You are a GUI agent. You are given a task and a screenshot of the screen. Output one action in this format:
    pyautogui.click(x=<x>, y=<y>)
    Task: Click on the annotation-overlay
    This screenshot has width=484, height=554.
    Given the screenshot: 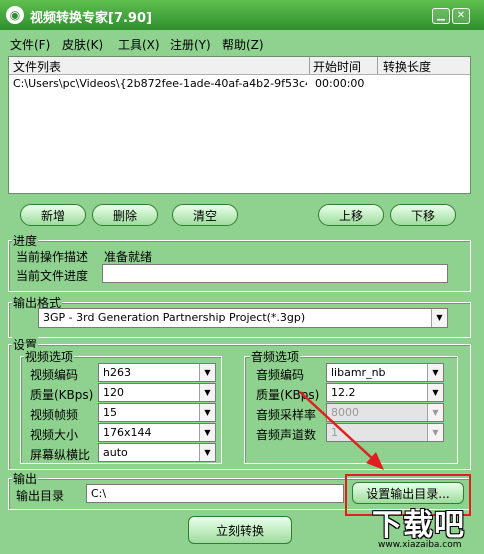 What is the action you would take?
    pyautogui.click(x=341, y=430)
    